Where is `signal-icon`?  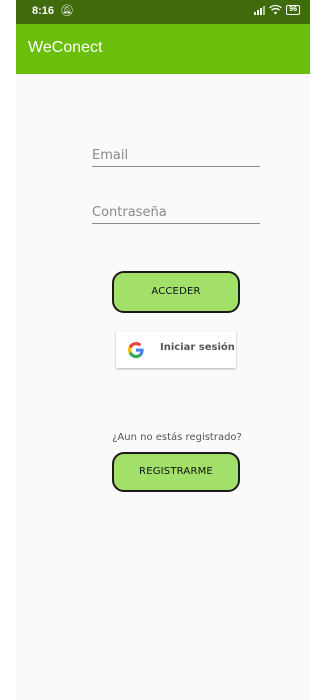 signal-icon is located at coordinates (260, 10).